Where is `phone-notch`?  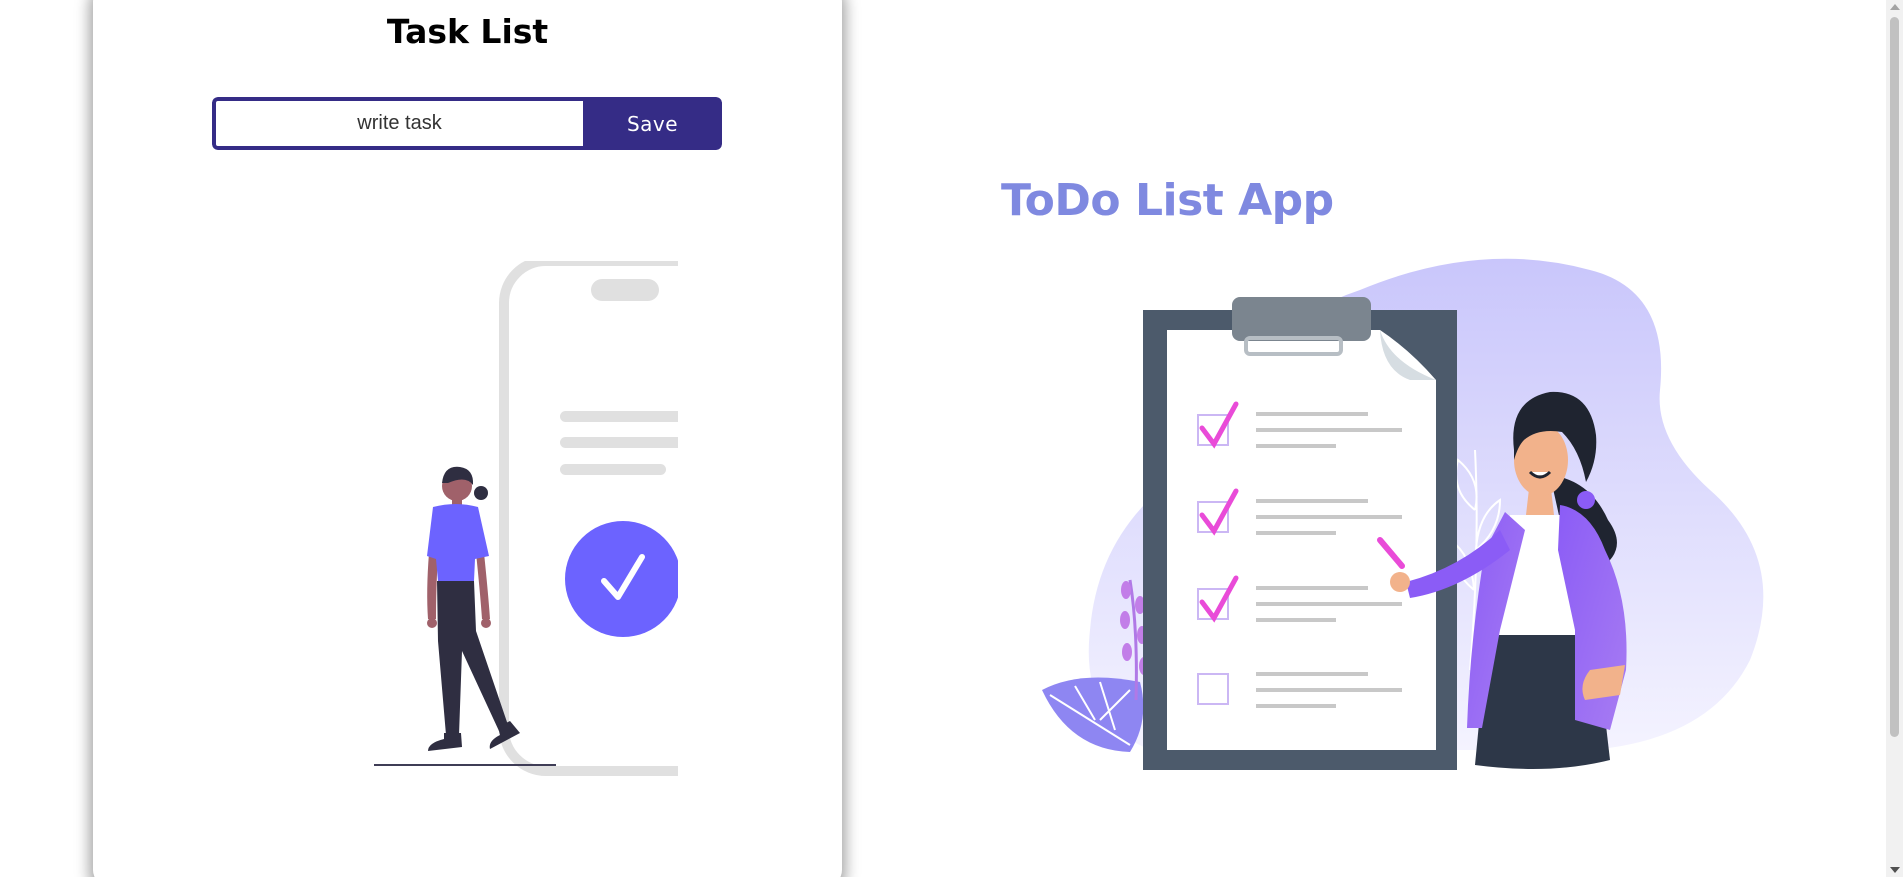 phone-notch is located at coordinates (625, 290).